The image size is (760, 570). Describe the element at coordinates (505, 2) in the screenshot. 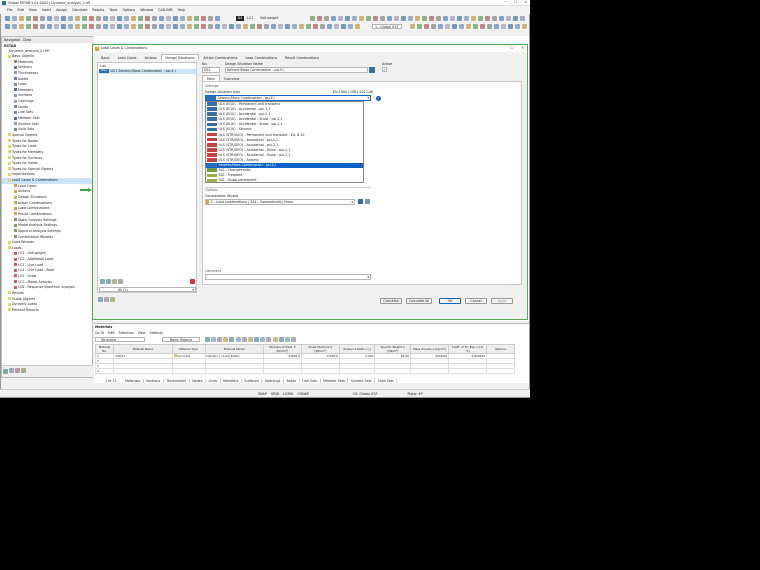

I see `minimize-icon: ─` at that location.